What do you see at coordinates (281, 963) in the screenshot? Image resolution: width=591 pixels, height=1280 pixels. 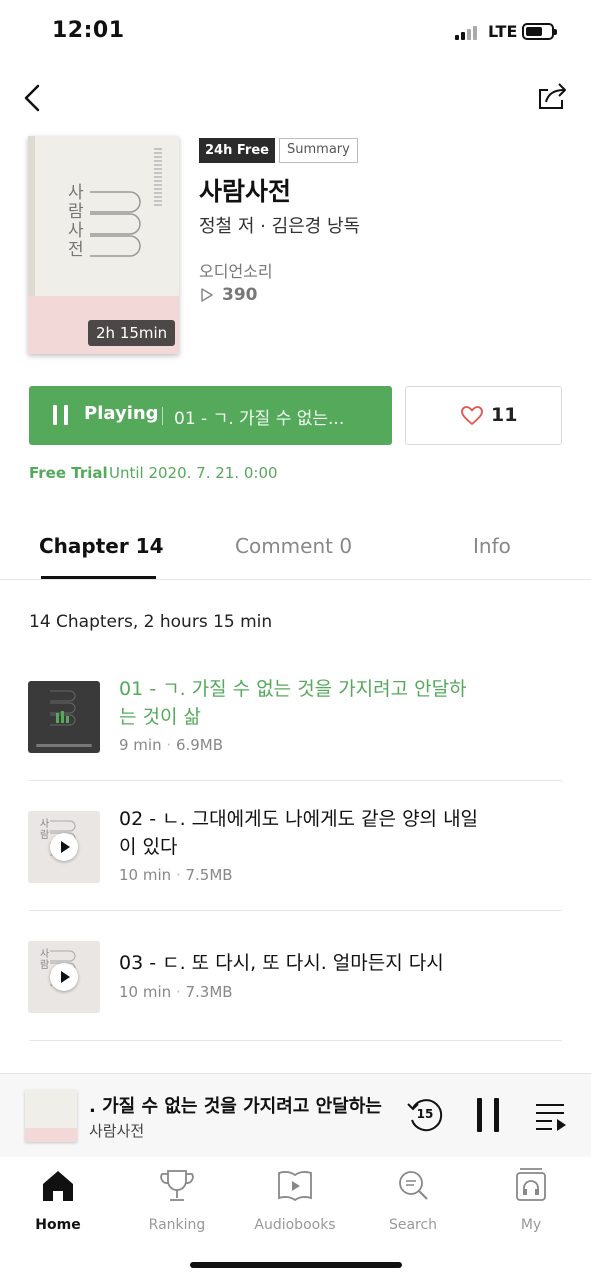 I see `chapter-title: 03 - ㄷ. 또 다시, 또 다시. 얼마든지 다시` at bounding box center [281, 963].